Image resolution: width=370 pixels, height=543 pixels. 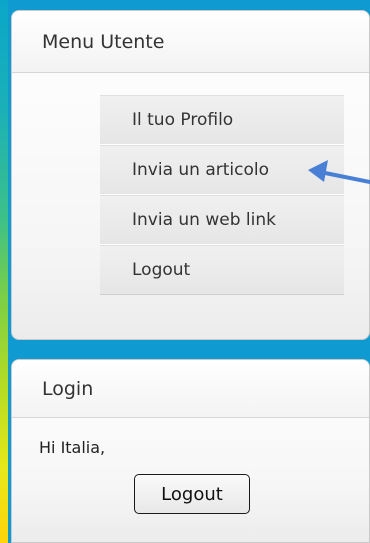 What do you see at coordinates (72, 447) in the screenshot?
I see `greeting-text: Hi Italia,` at bounding box center [72, 447].